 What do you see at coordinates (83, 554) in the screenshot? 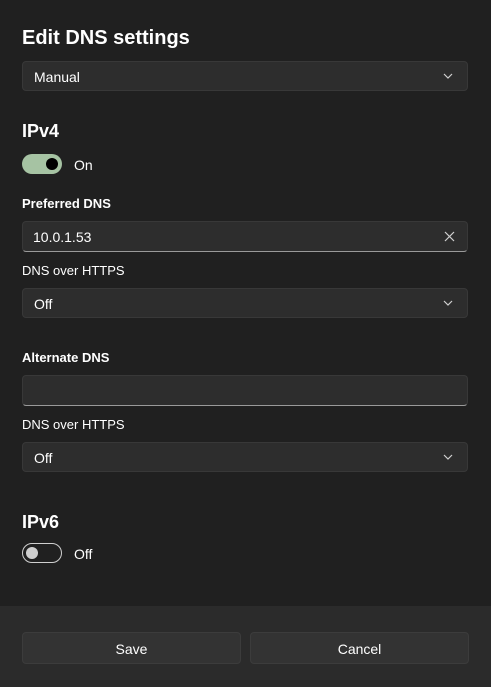
I see `ipv6-toggle-label: Off` at bounding box center [83, 554].